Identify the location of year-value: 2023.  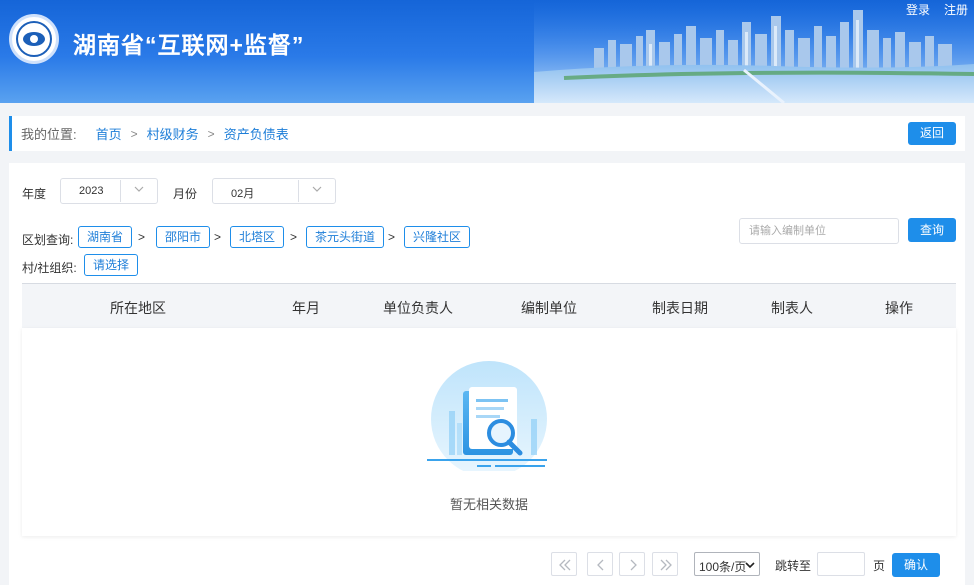
(91, 191).